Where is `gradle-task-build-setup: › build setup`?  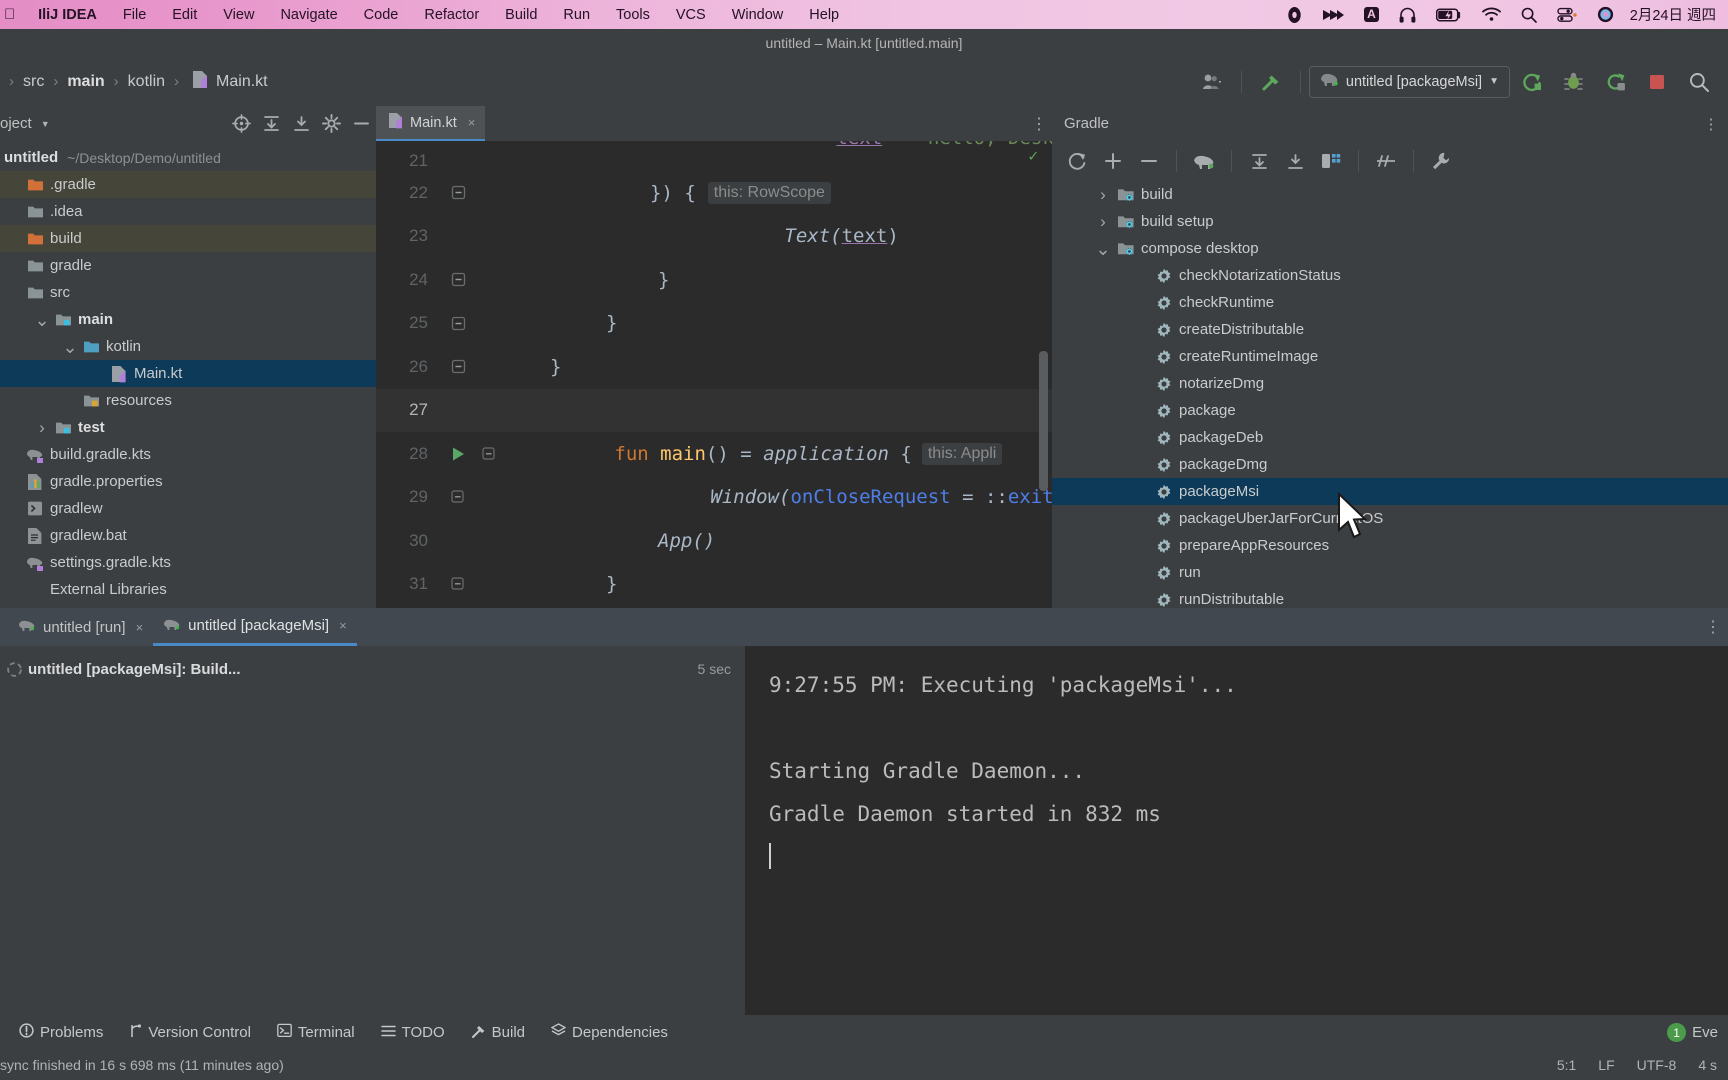
gradle-task-build-setup: › build setup is located at coordinates (1390, 221).